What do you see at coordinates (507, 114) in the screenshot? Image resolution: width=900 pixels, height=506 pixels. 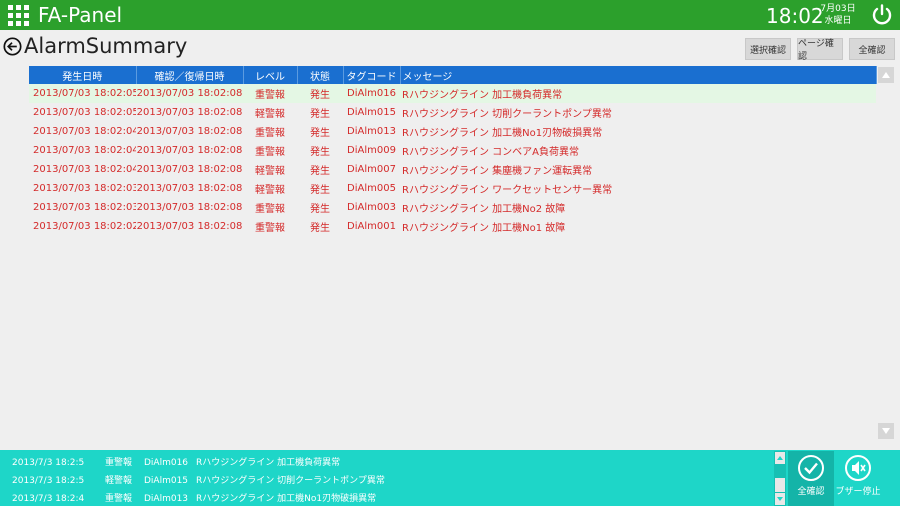 I see `message-cell: Rハウジングライン 切削クーラントポンプ異常` at bounding box center [507, 114].